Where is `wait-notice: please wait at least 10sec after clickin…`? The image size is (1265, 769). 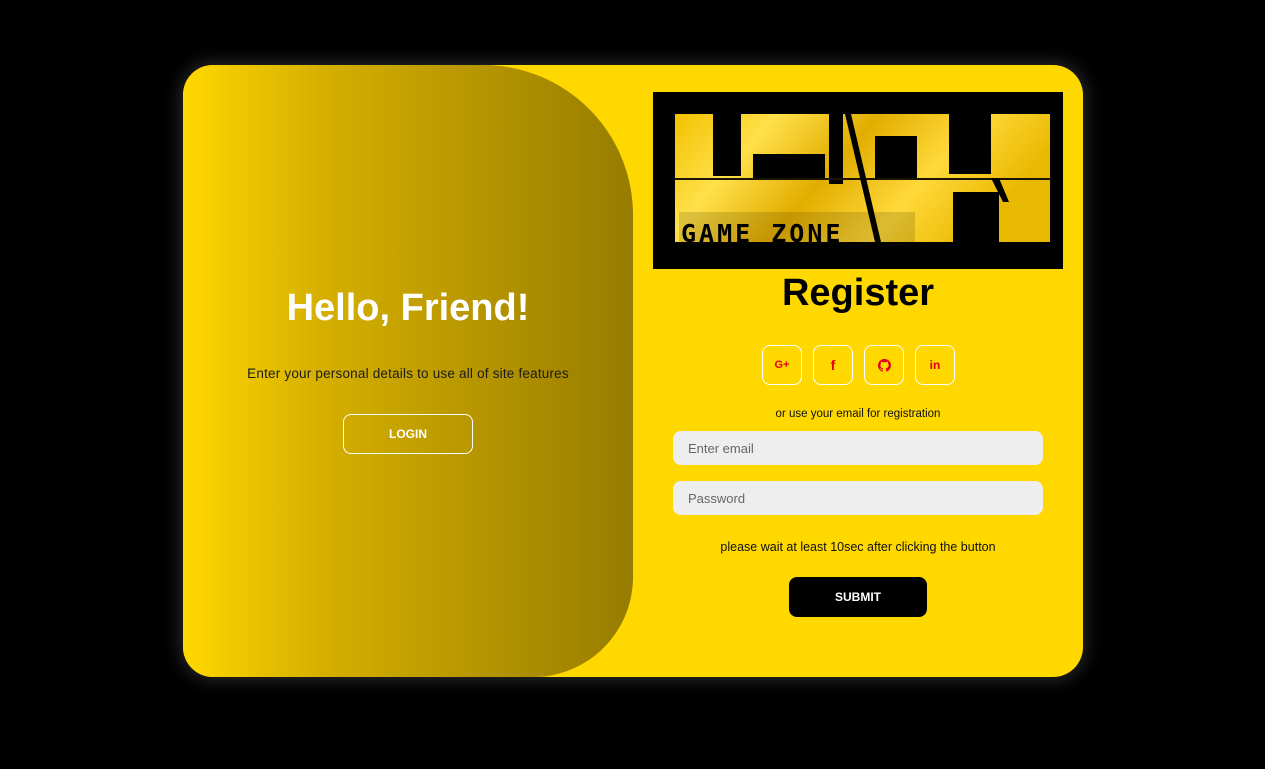
wait-notice: please wait at least 10sec after clickin… is located at coordinates (858, 547).